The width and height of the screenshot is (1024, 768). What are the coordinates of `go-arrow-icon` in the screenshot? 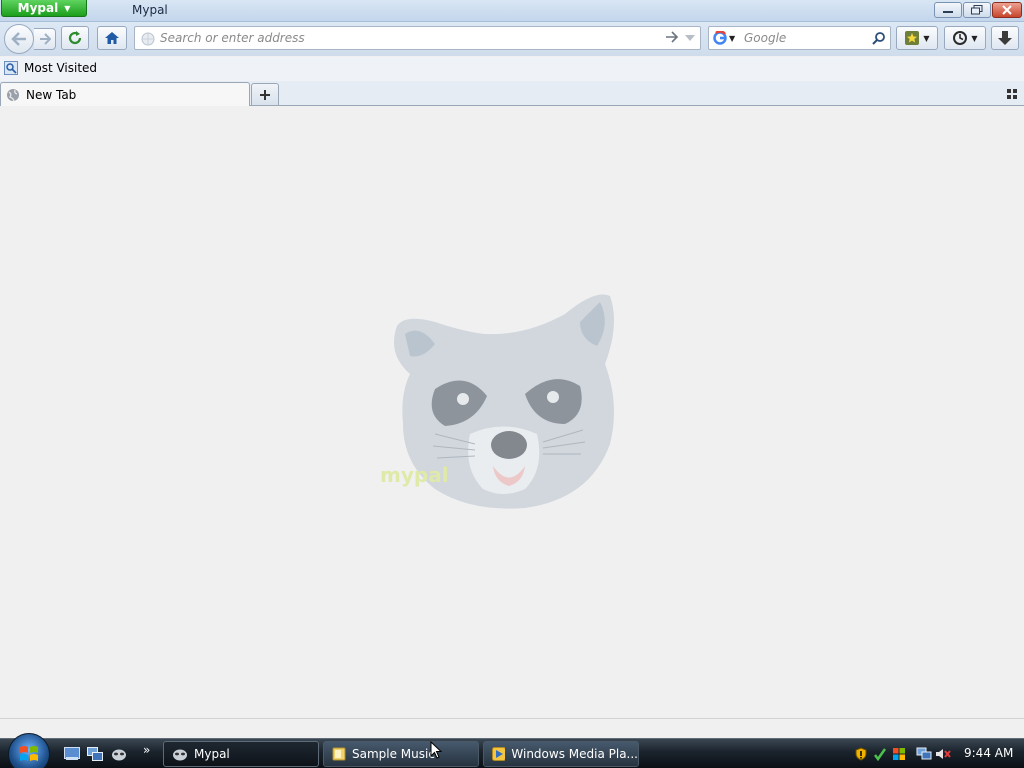 It's located at (672, 37).